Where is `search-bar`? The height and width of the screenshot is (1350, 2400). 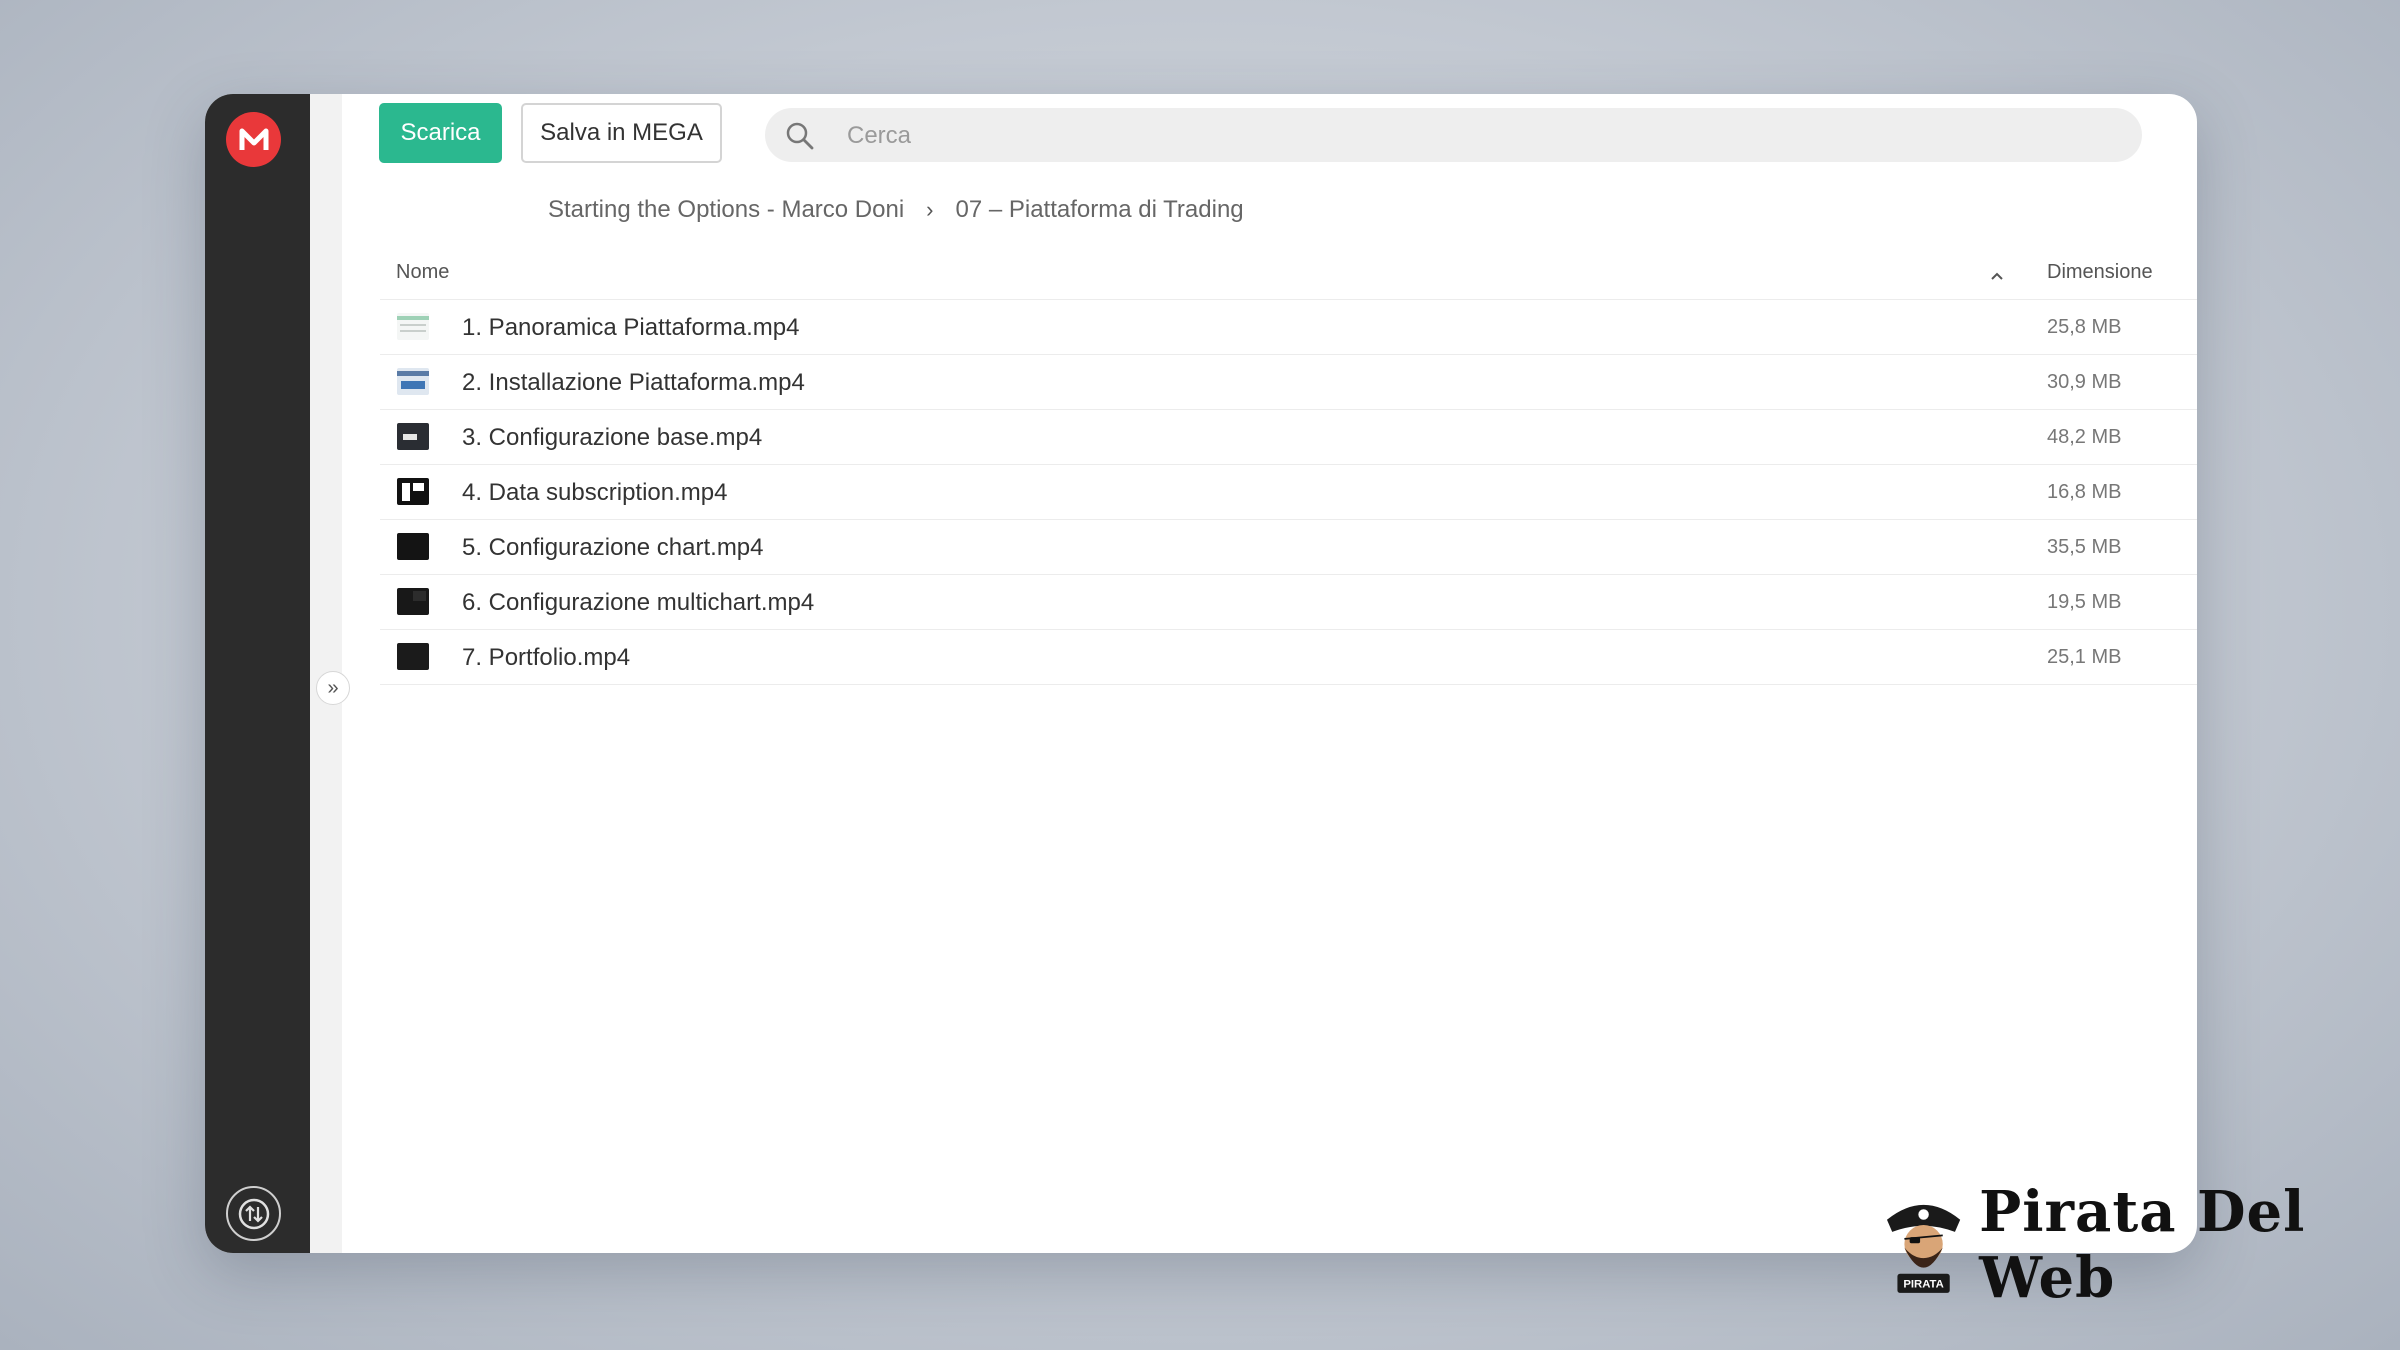
search-bar is located at coordinates (1453, 136).